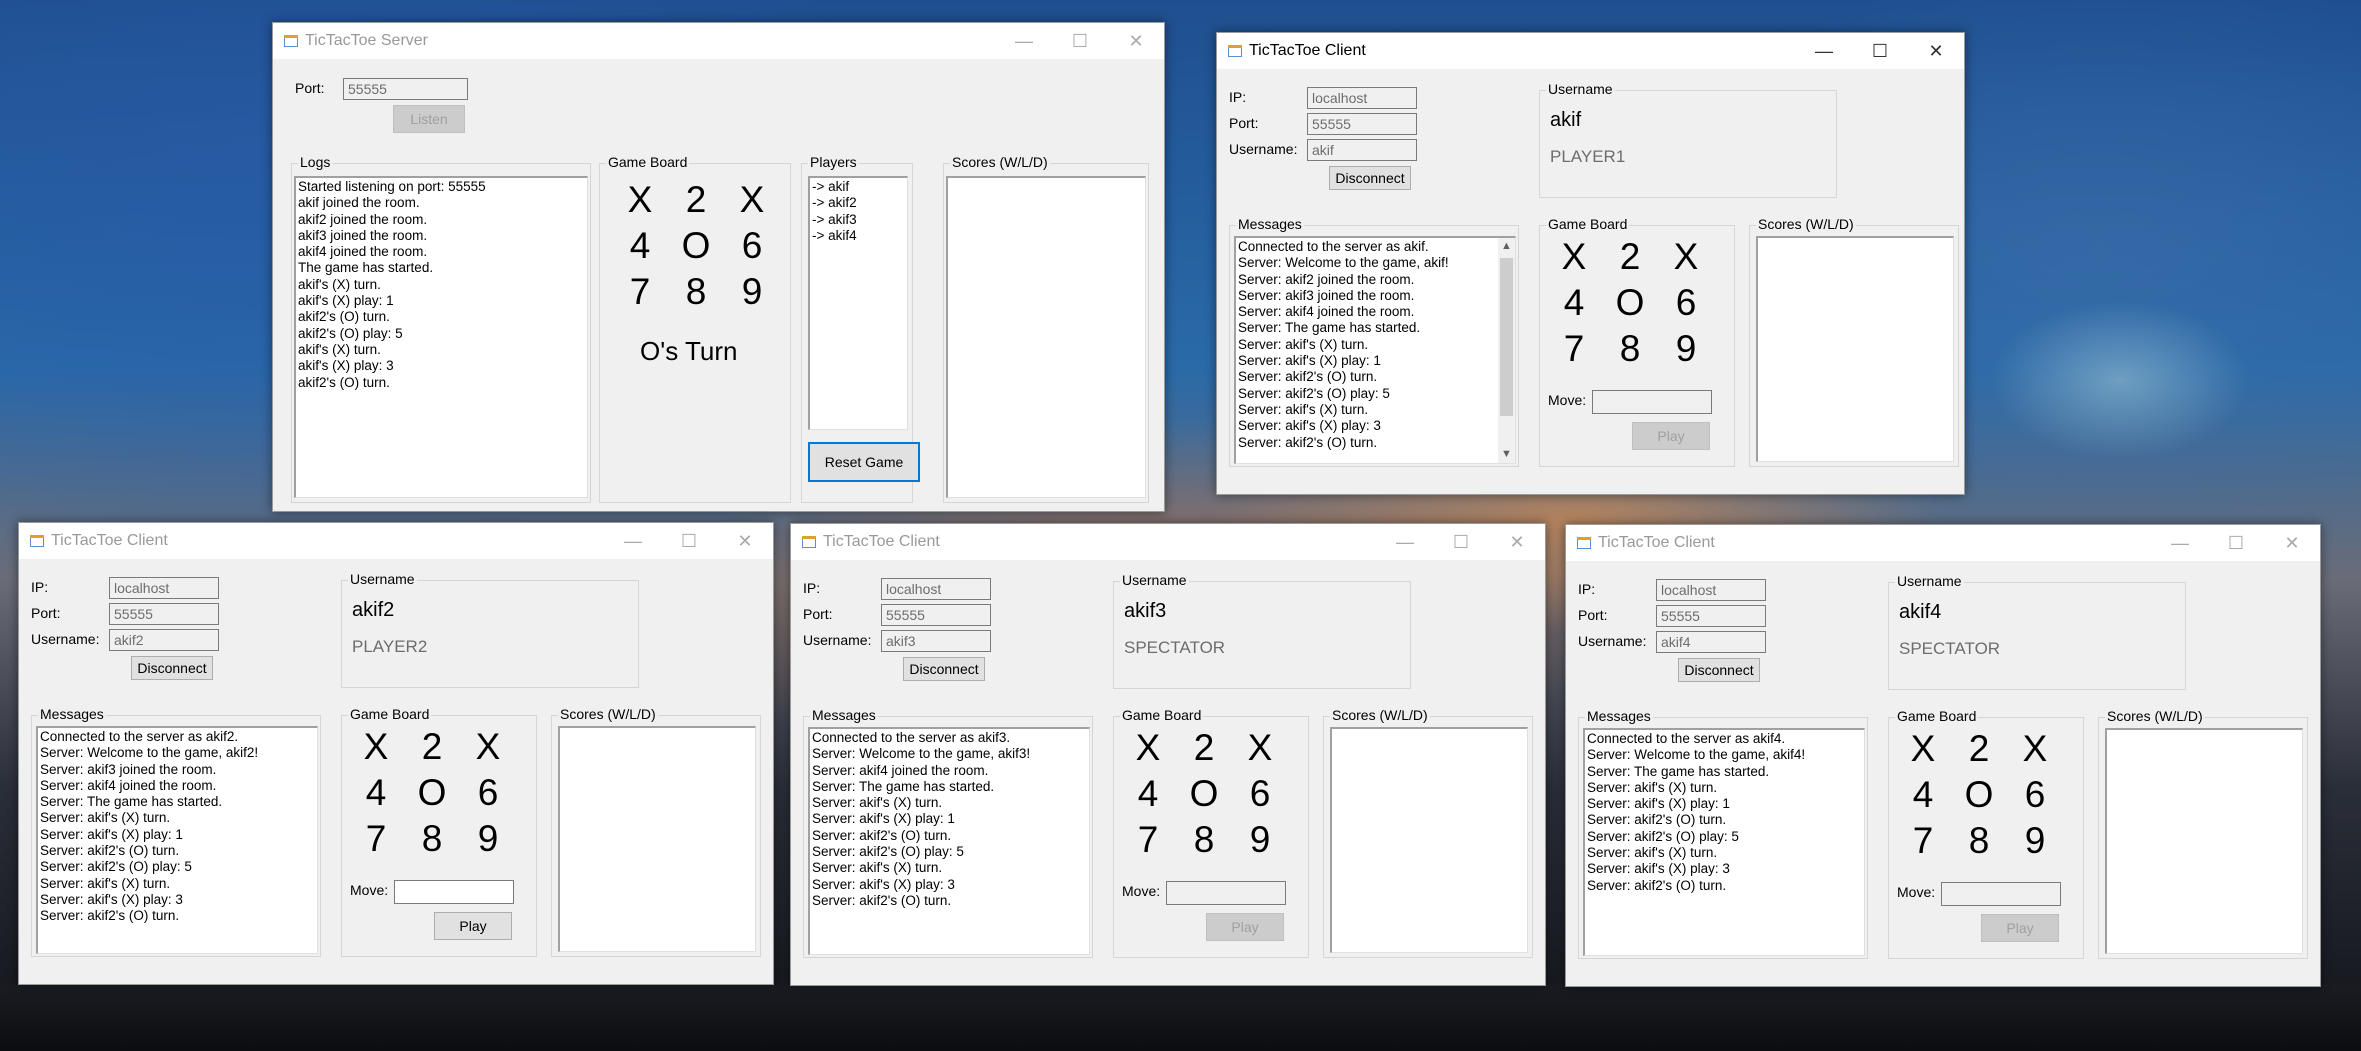  What do you see at coordinates (366, 268) in the screenshot?
I see `log-entry: The game has started.` at bounding box center [366, 268].